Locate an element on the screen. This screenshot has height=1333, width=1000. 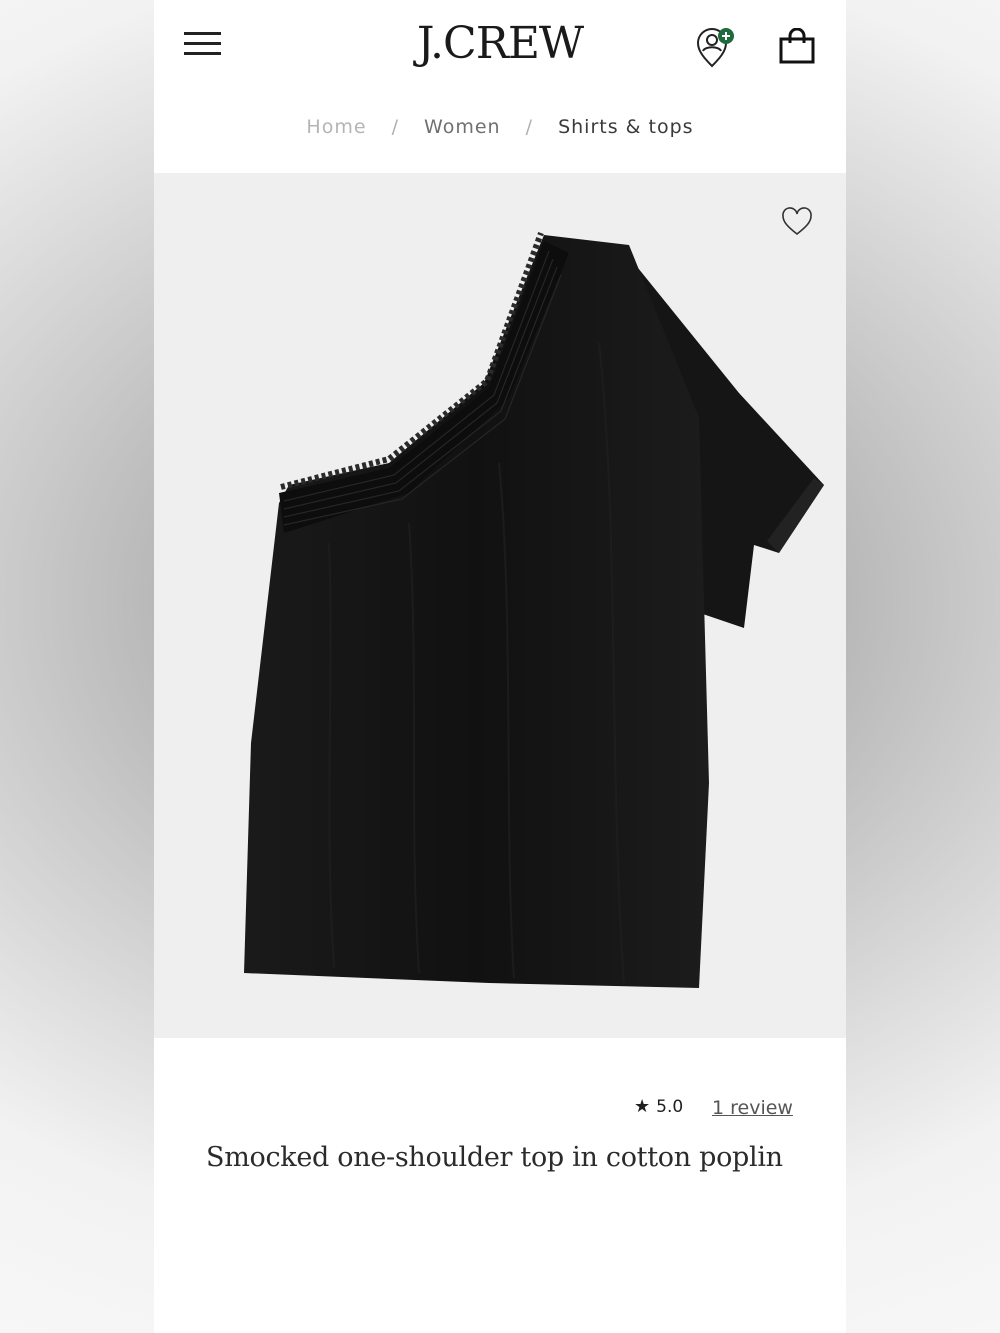
rating-value: 5.0 is located at coordinates (670, 1107).